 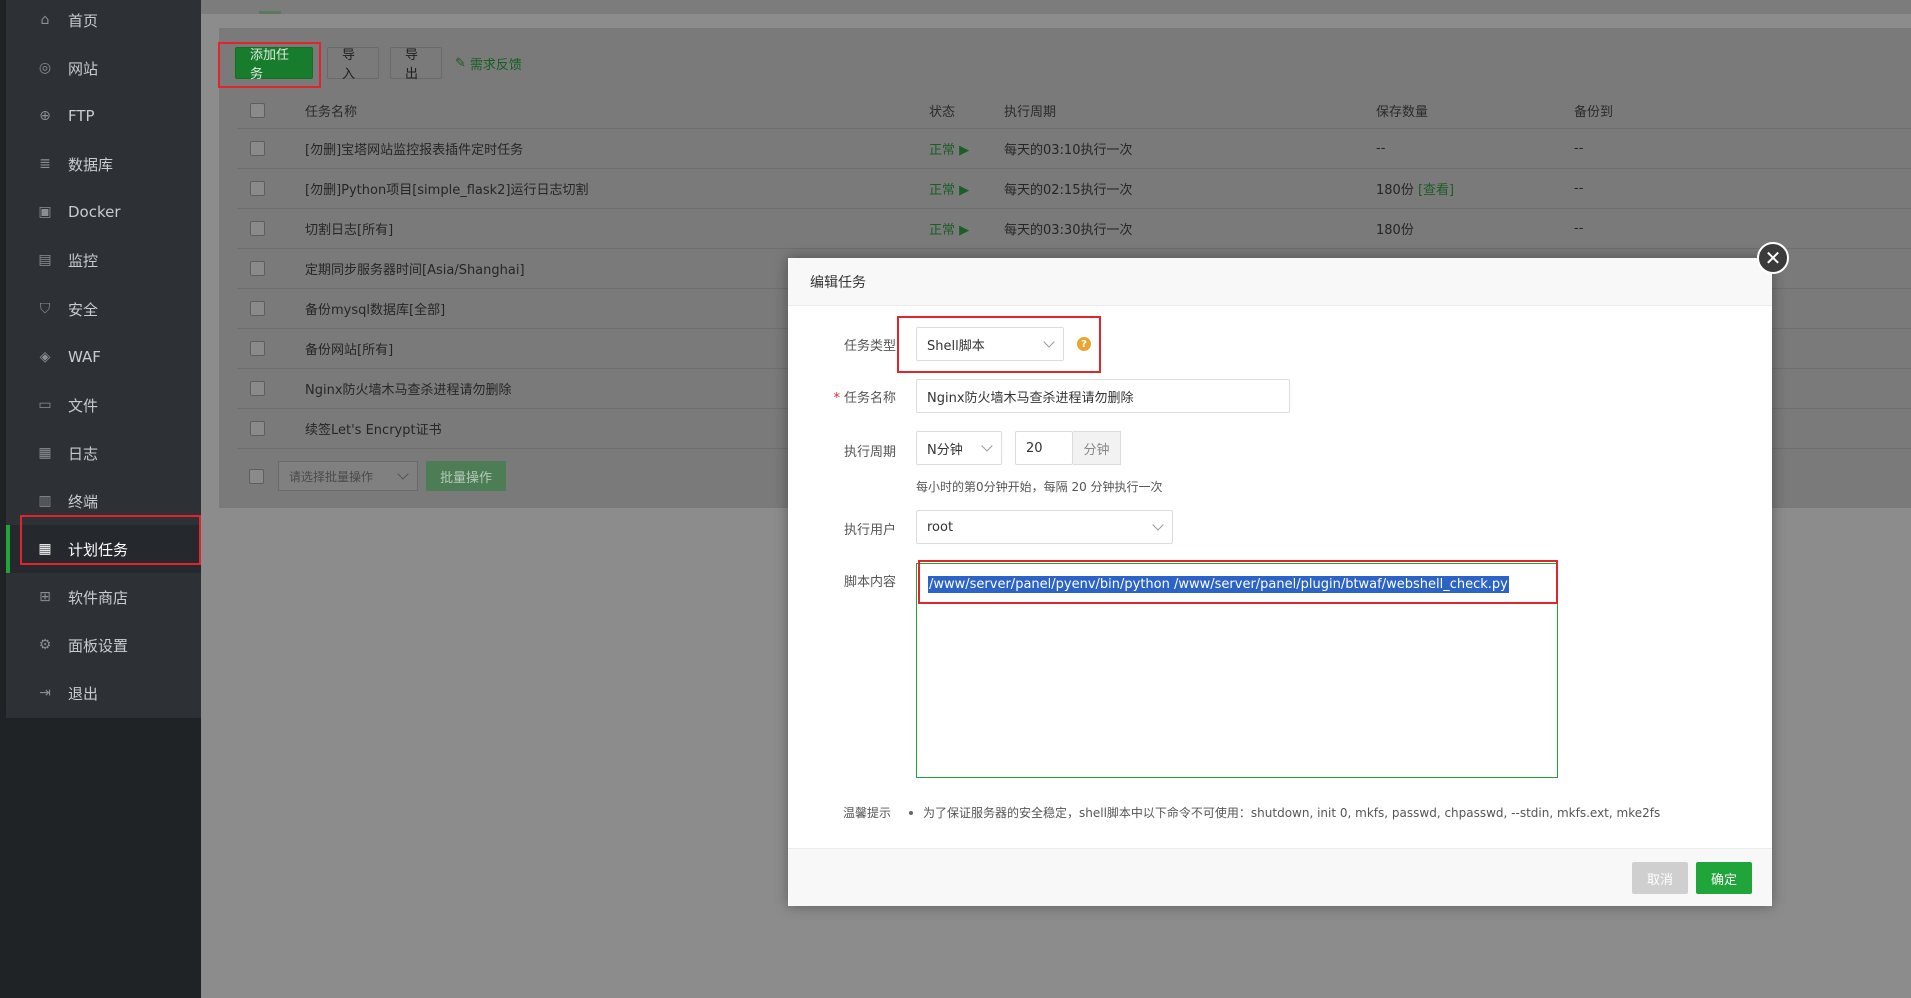 I want to click on feedback-link: ✎ 需求反馈, so click(x=488, y=63).